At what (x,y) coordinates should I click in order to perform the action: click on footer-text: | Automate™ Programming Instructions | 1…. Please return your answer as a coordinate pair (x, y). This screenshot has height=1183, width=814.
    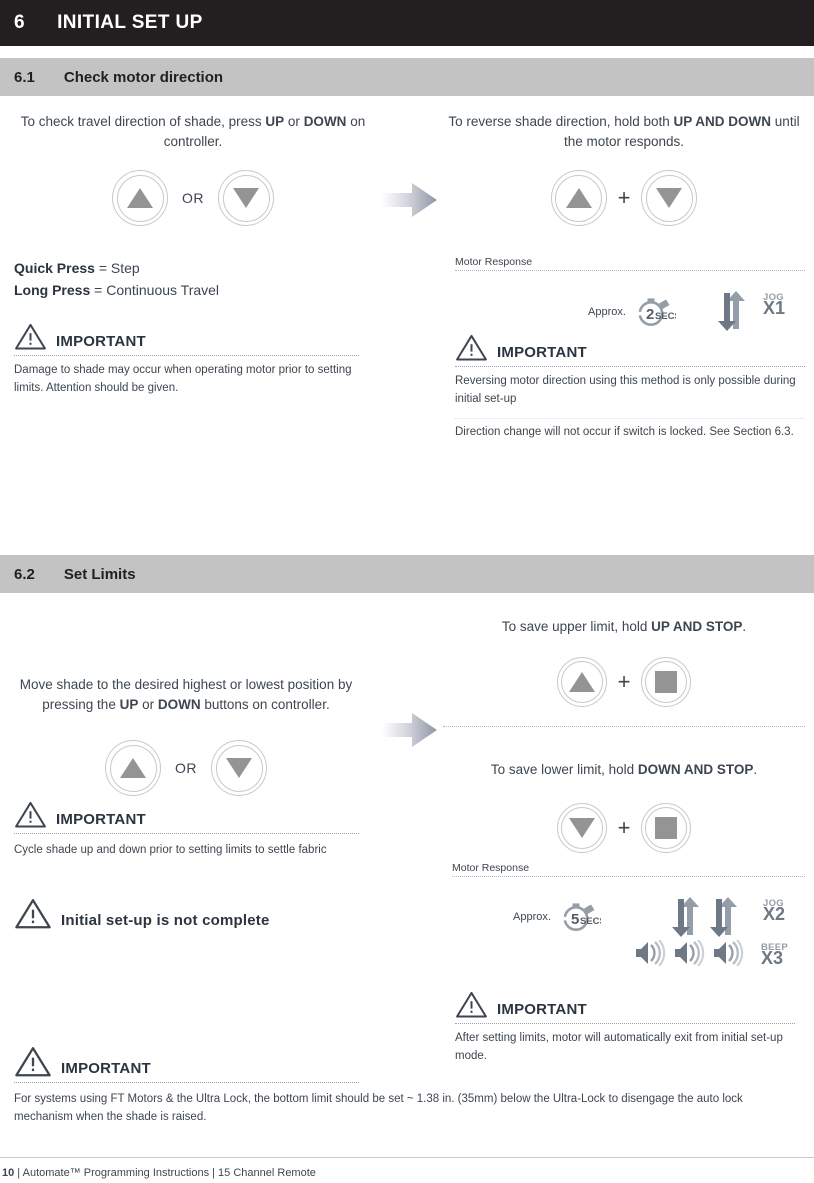
    Looking at the image, I should click on (165, 1173).